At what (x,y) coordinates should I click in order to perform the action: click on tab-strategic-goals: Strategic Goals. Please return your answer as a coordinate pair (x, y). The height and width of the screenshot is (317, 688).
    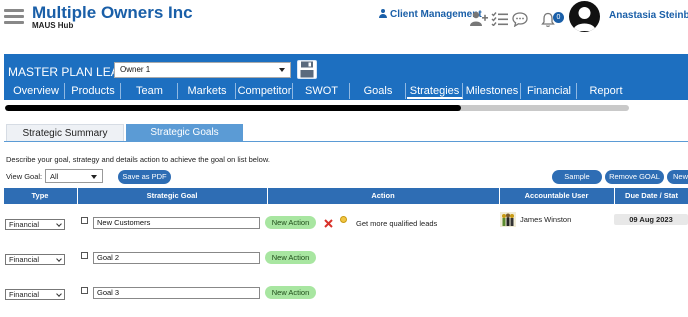
    Looking at the image, I should click on (184, 133).